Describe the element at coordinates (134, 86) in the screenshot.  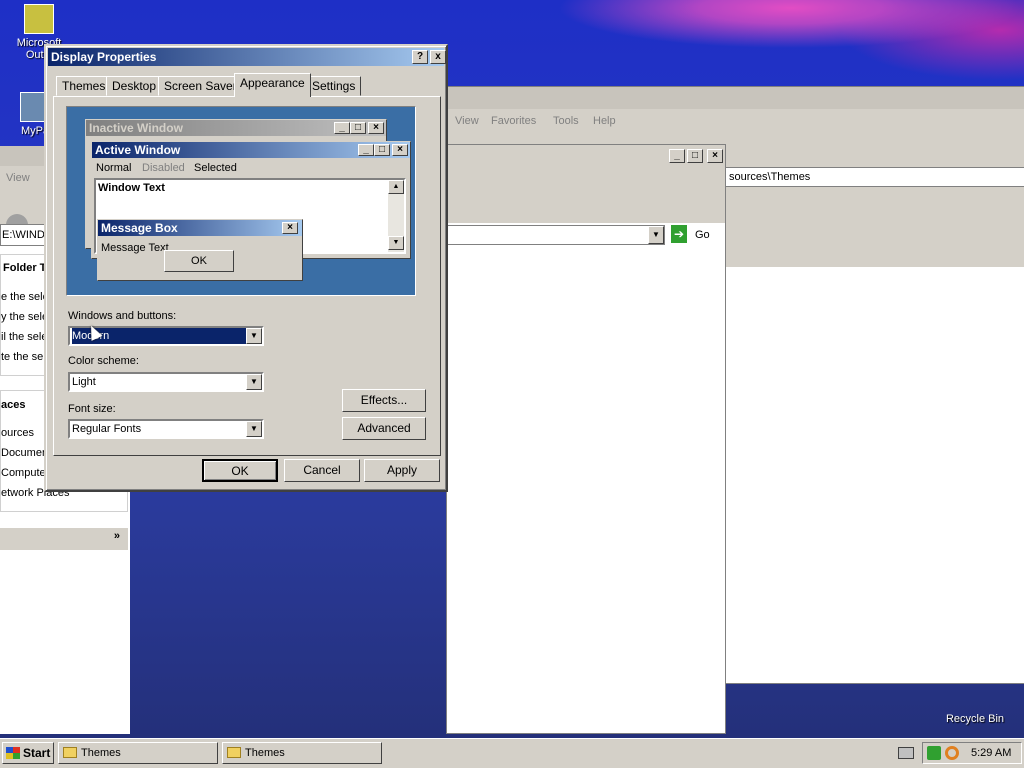
I see `tab-desktop: Desktop` at that location.